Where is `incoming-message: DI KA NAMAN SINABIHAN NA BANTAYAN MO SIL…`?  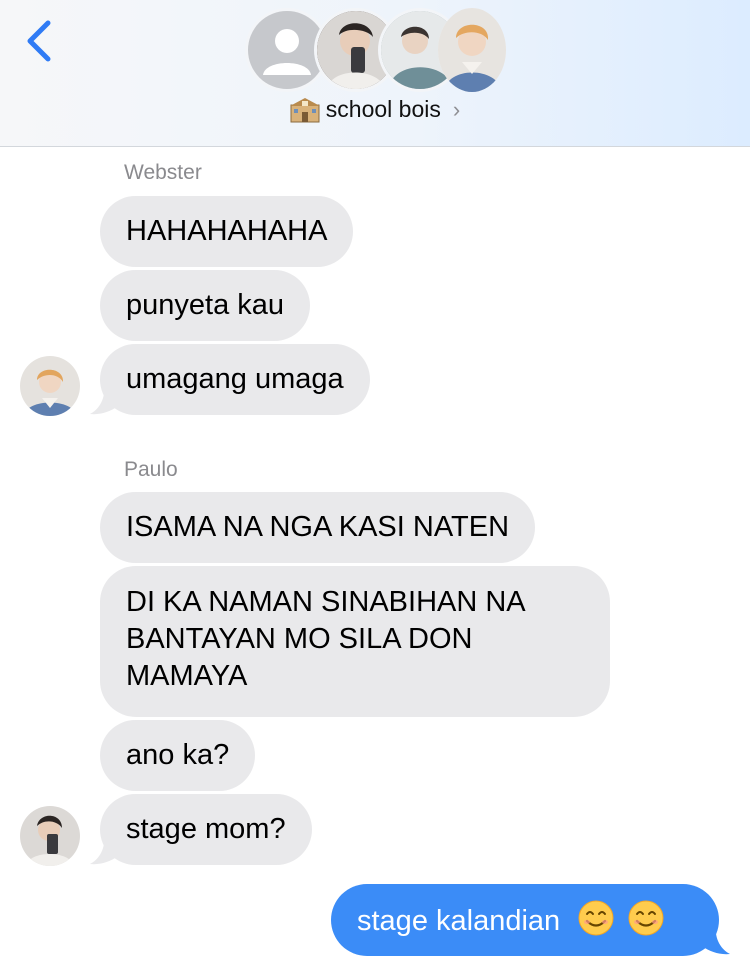 incoming-message: DI KA NAMAN SINABIHAN NA BANTAYAN MO SIL… is located at coordinates (355, 641).